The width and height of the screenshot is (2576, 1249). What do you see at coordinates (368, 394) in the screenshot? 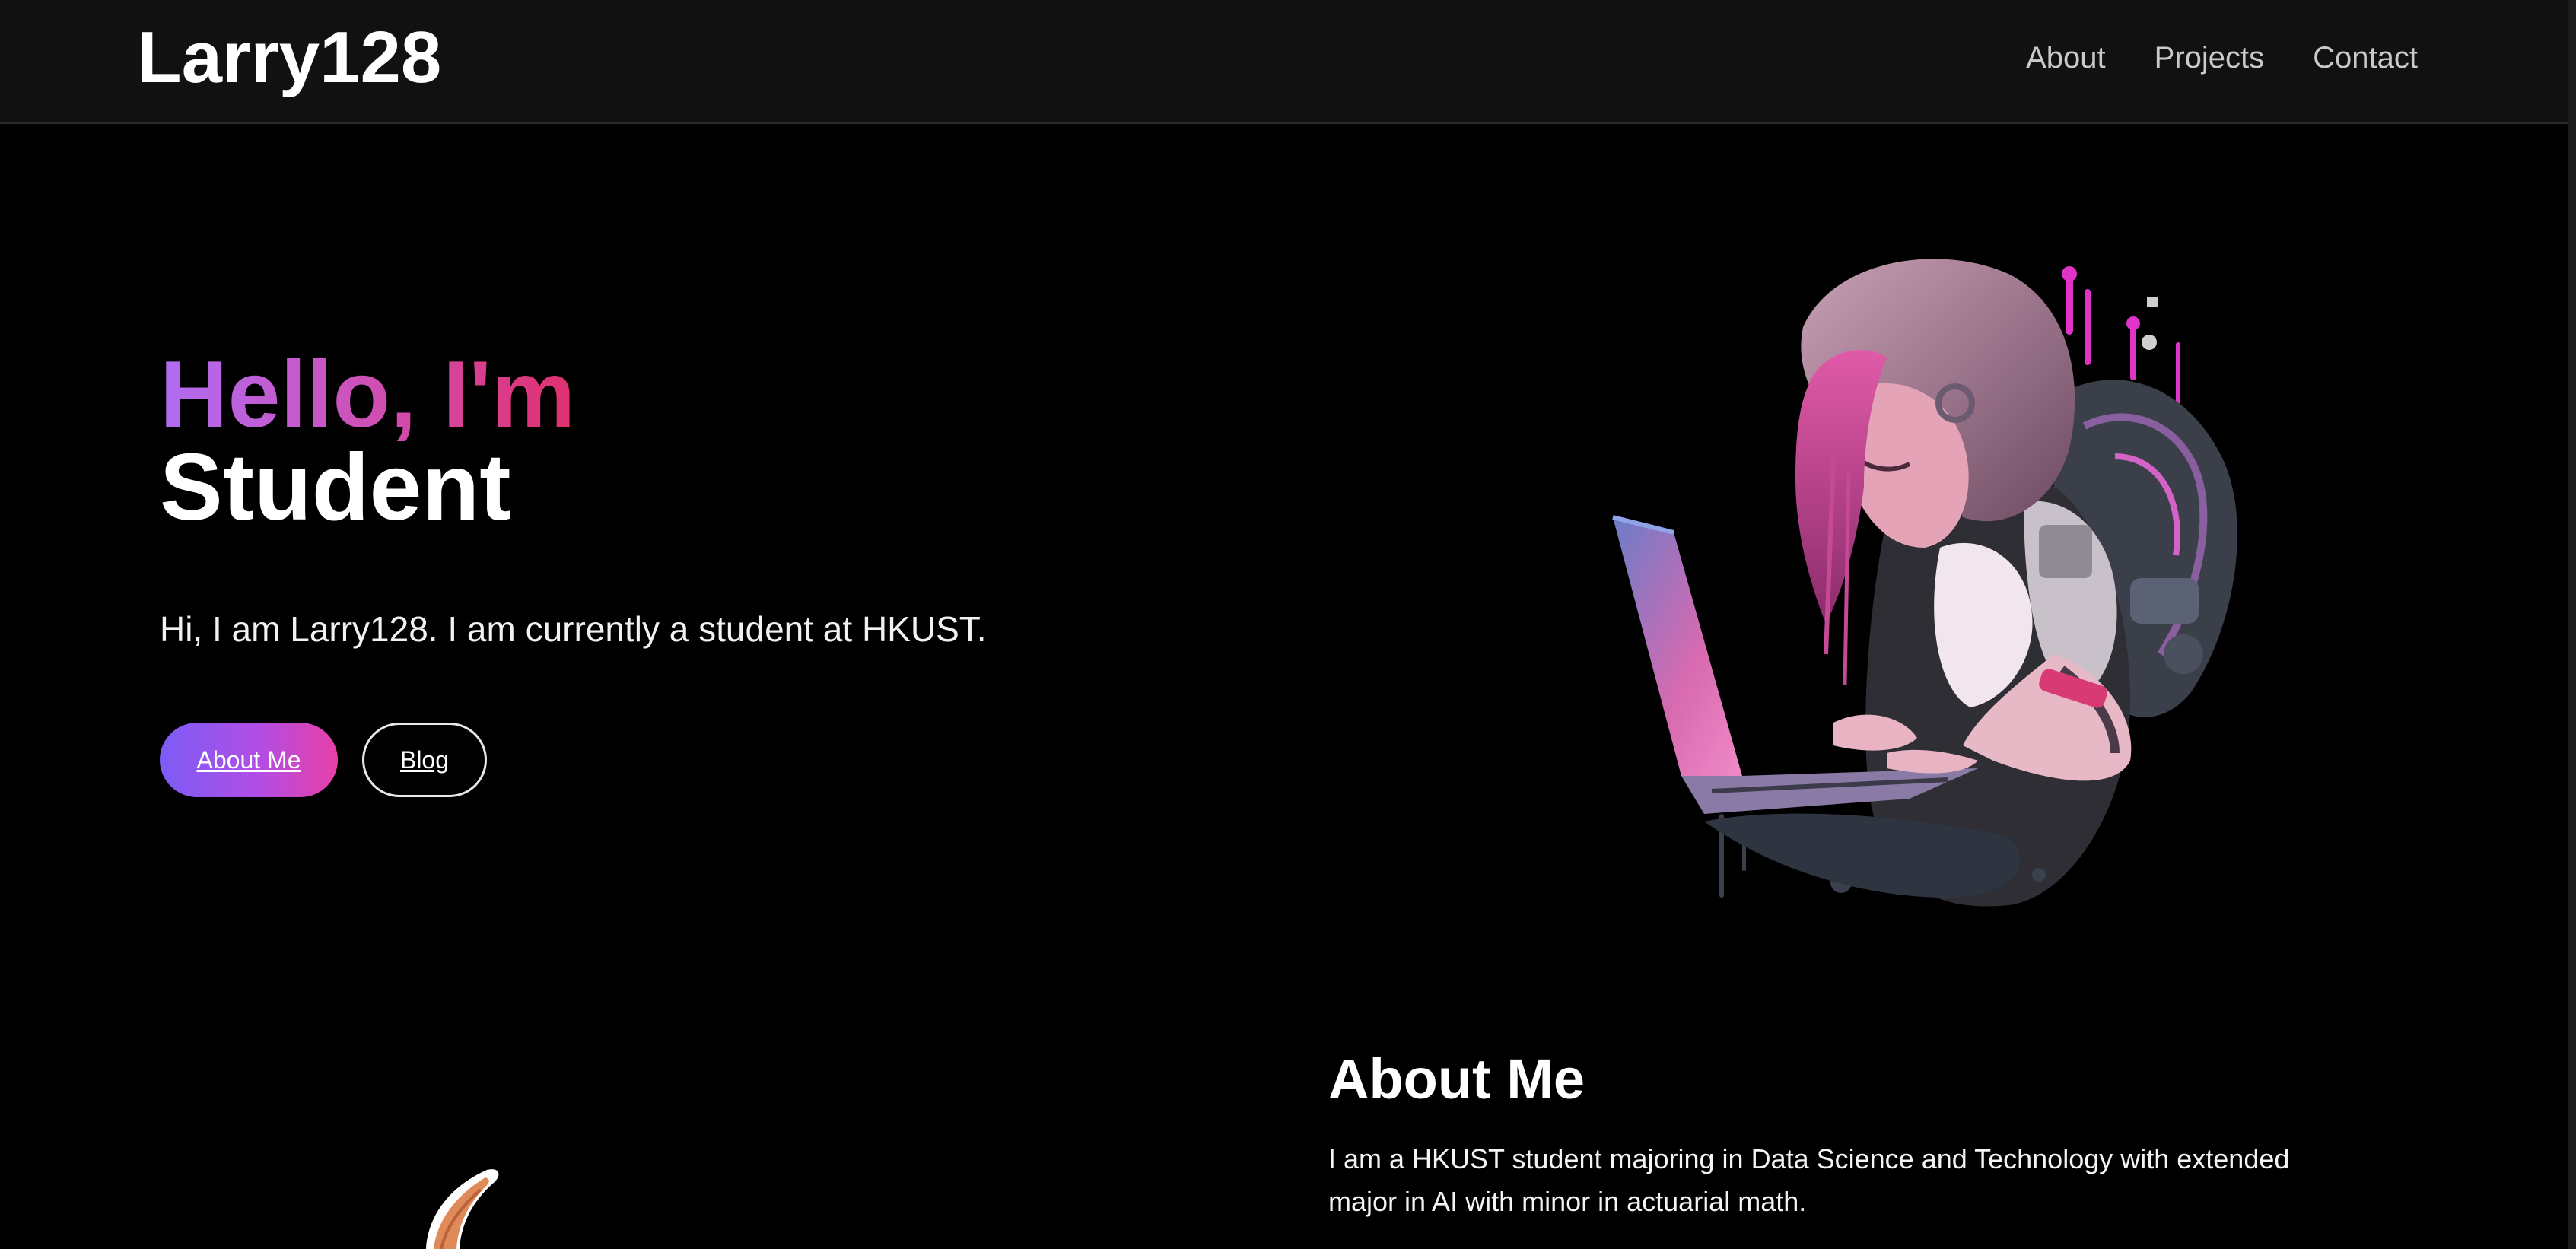
I see `hero-greeting: Hello, I'm` at bounding box center [368, 394].